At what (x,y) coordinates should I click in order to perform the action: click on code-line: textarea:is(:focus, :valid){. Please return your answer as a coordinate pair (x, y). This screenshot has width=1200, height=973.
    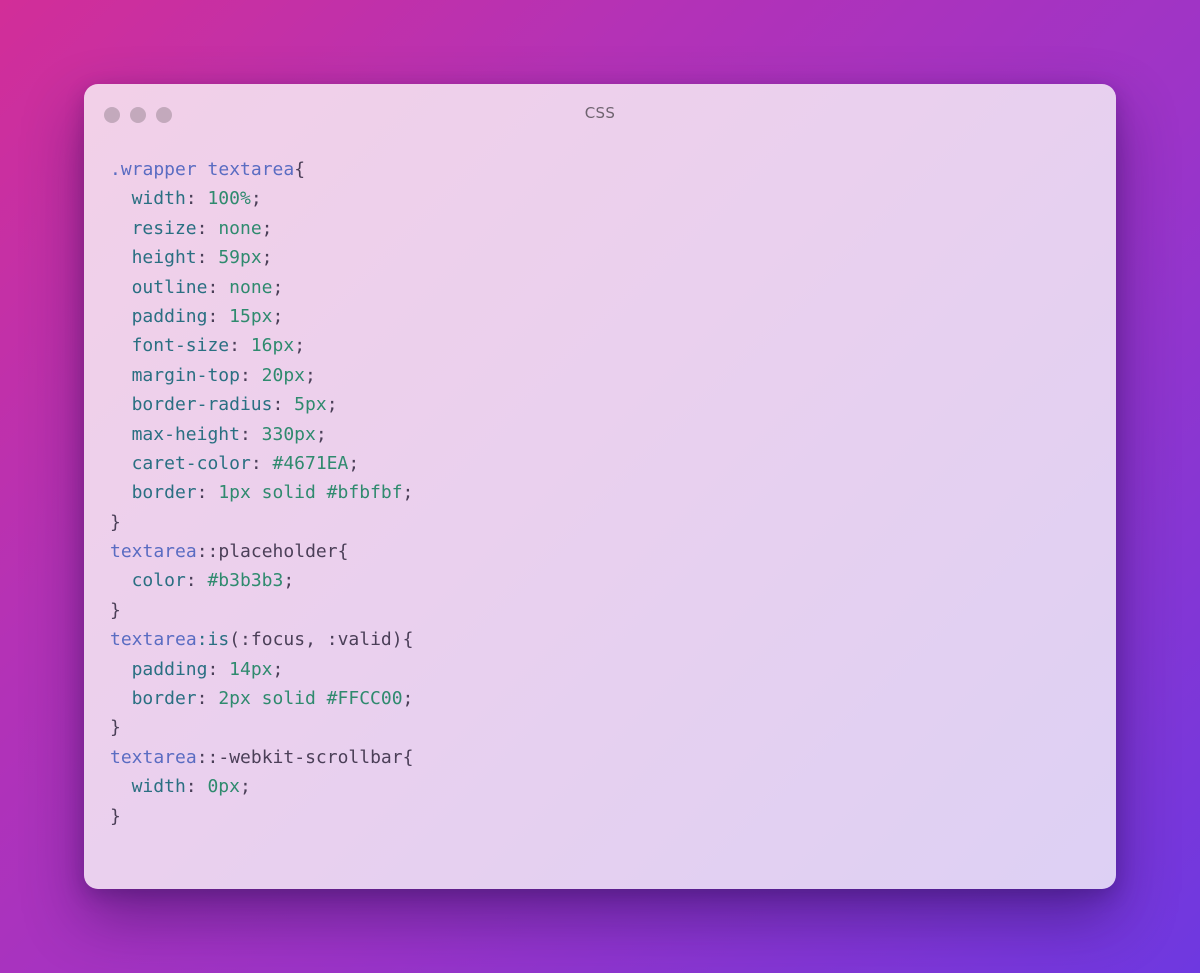
    Looking at the image, I should click on (261, 639).